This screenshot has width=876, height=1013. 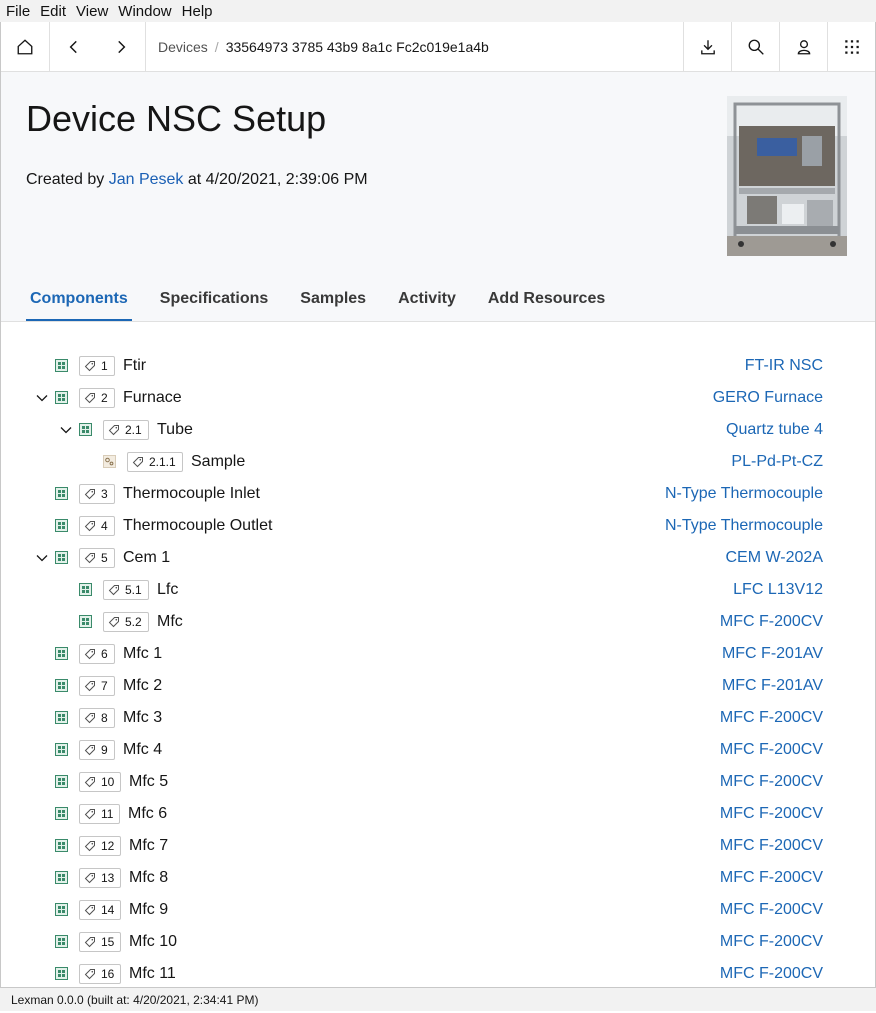 What do you see at coordinates (170, 622) in the screenshot?
I see `component-name: Mfc` at bounding box center [170, 622].